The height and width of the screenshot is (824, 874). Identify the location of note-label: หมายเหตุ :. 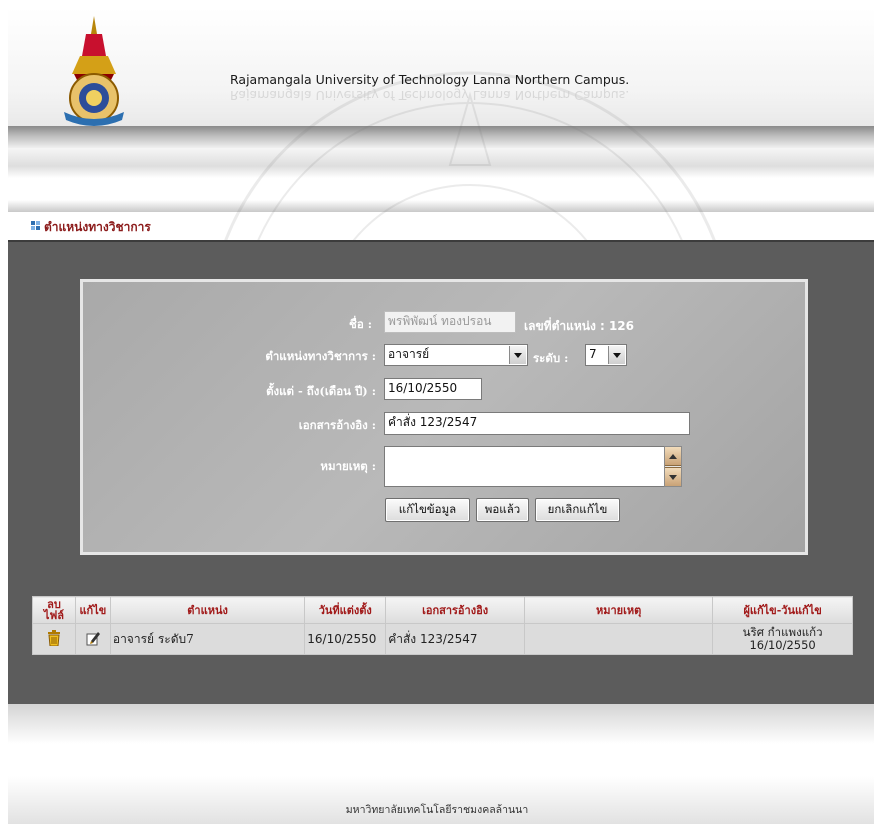
(348, 466).